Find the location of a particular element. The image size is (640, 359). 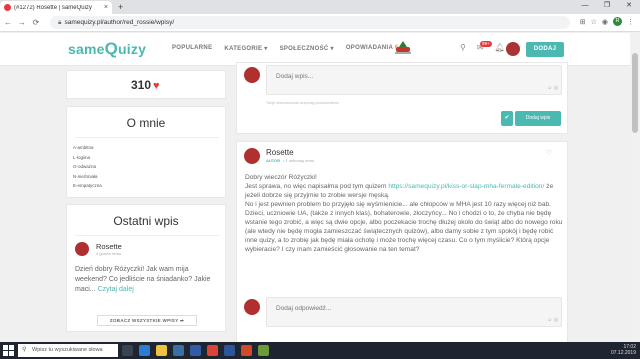

browser-tab: (#1272) Rosette | sameQuizy × is located at coordinates (56, 7).